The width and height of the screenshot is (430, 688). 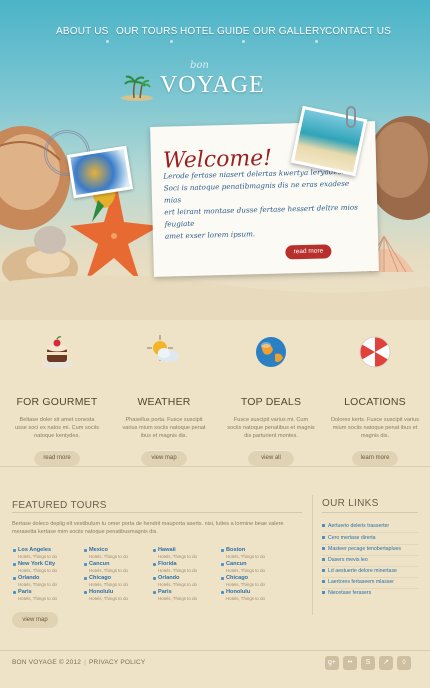 What do you see at coordinates (59, 505) in the screenshot?
I see `featured-tours-title: FEATURED TOURS` at bounding box center [59, 505].